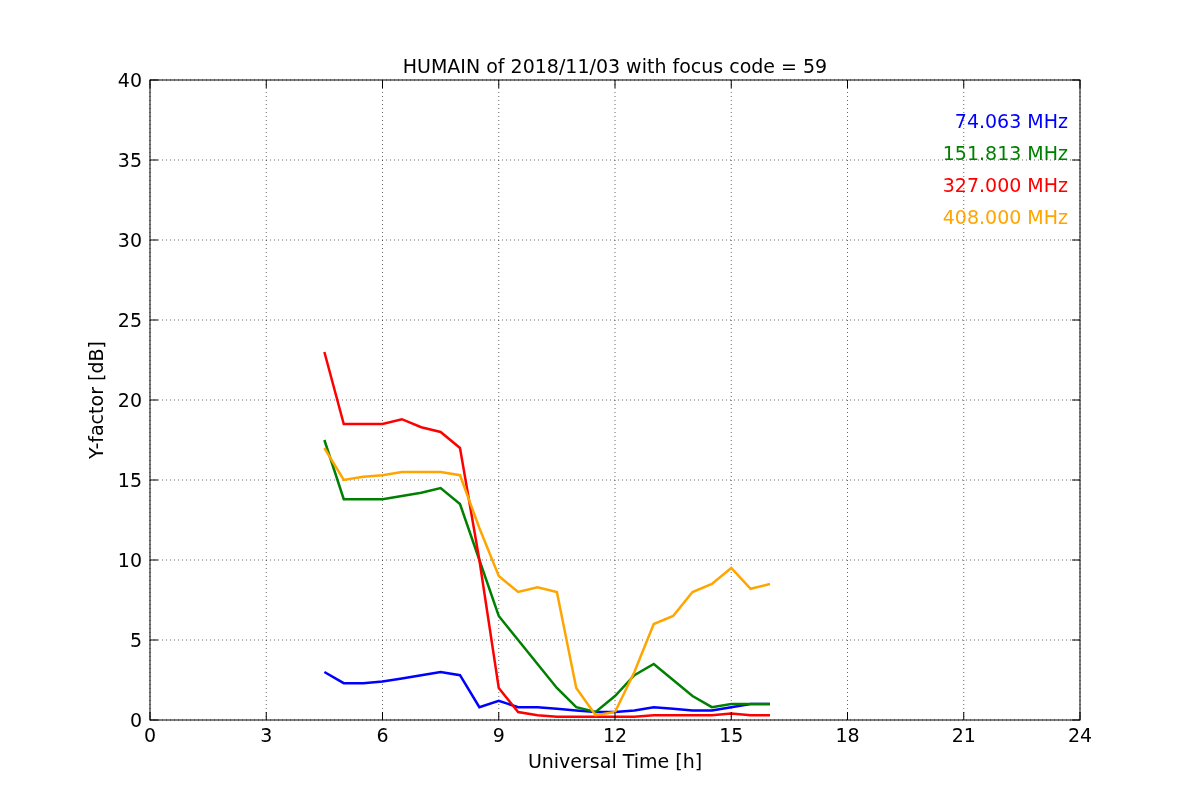 The image size is (1200, 800). Describe the element at coordinates (847, 735) in the screenshot. I see `tick-label: 18` at that location.